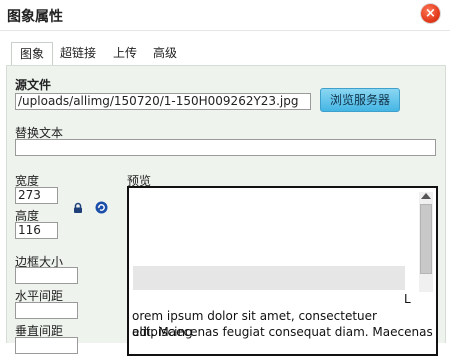 This screenshot has height=356, width=450. I want to click on dialog-titlebar: 图象属性 ×, so click(225, 15).